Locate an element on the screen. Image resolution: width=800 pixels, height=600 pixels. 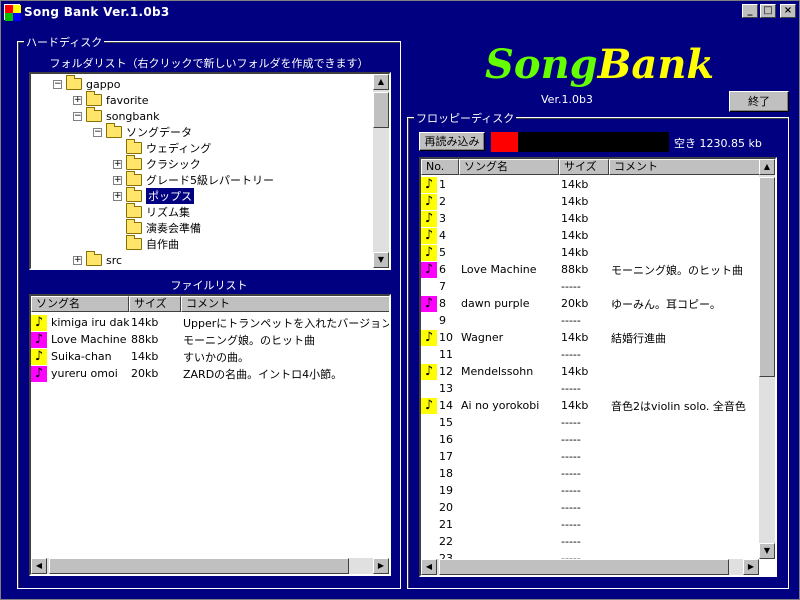
song-name: Suika-chan is located at coordinates (81, 356).